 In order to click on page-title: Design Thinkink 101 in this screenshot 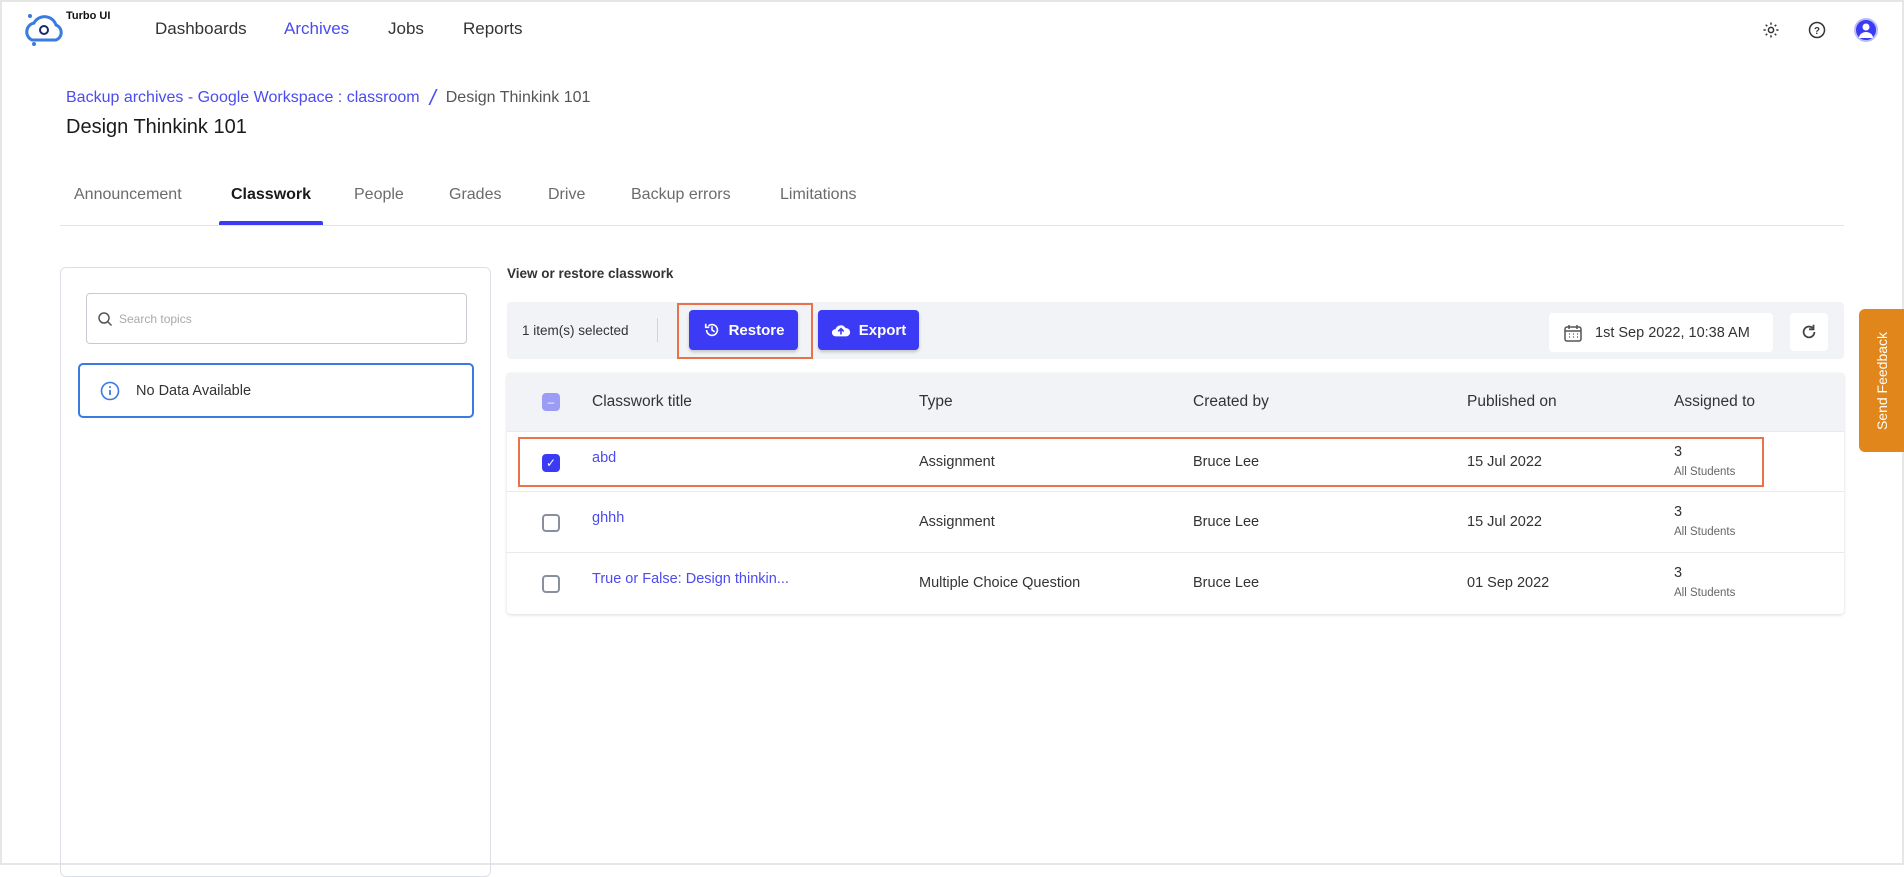, I will do `click(156, 127)`.